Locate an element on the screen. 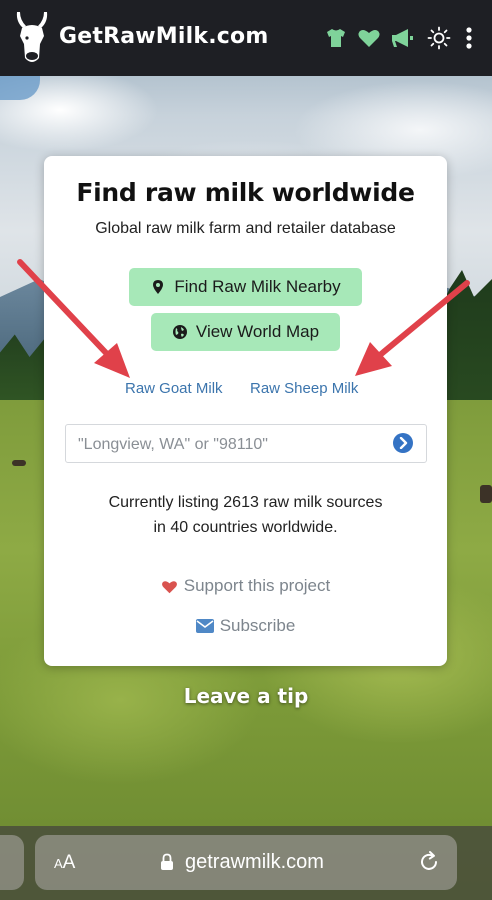 The width and height of the screenshot is (492, 900). previous-tab-edge is located at coordinates (12, 862).